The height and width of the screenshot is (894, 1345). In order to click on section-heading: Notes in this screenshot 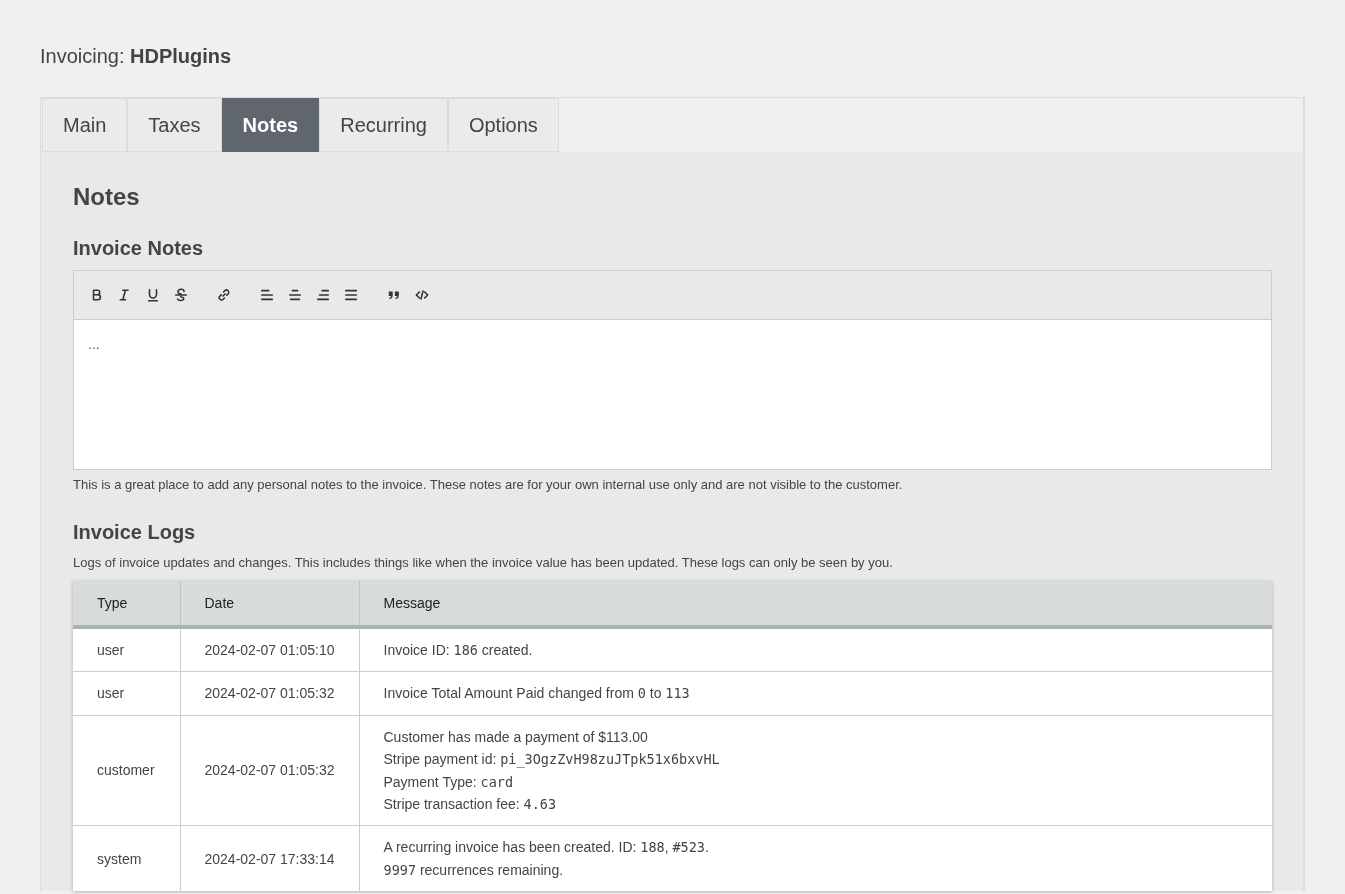, I will do `click(106, 197)`.